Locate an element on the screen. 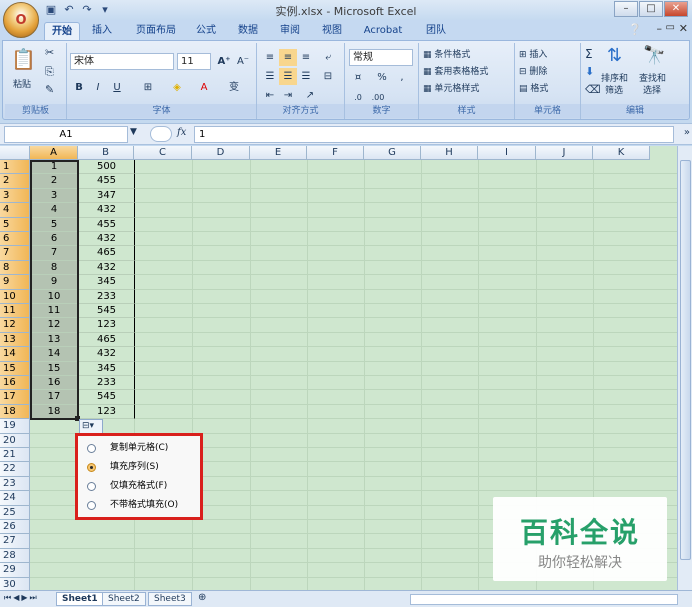 The width and height of the screenshot is (692, 607). cell-a: 3 is located at coordinates (54, 196).